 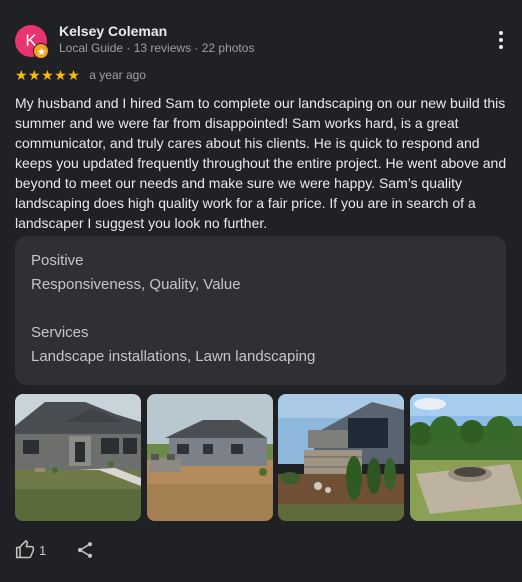 I want to click on review-photo-fire-pit, so click(x=466, y=457).